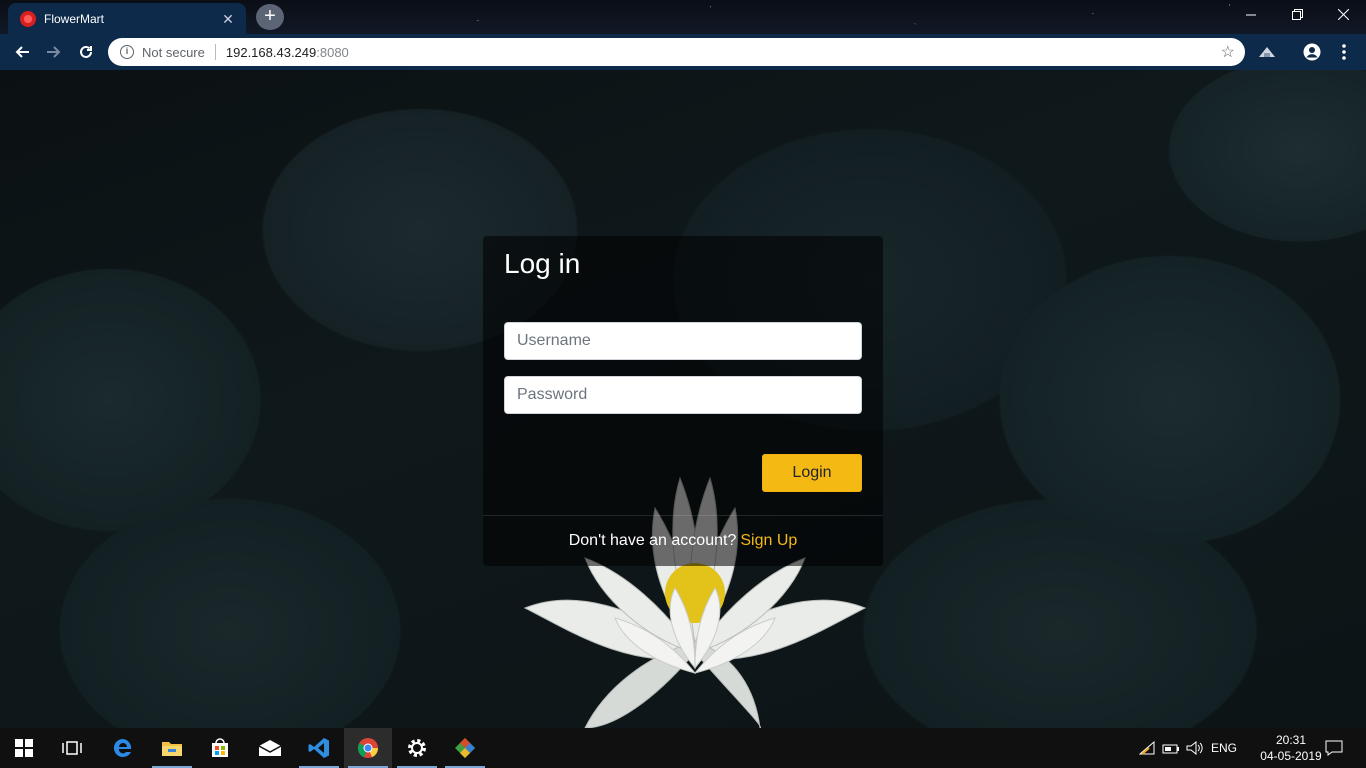  Describe the element at coordinates (1334, 748) in the screenshot. I see `action-center-icon` at that location.